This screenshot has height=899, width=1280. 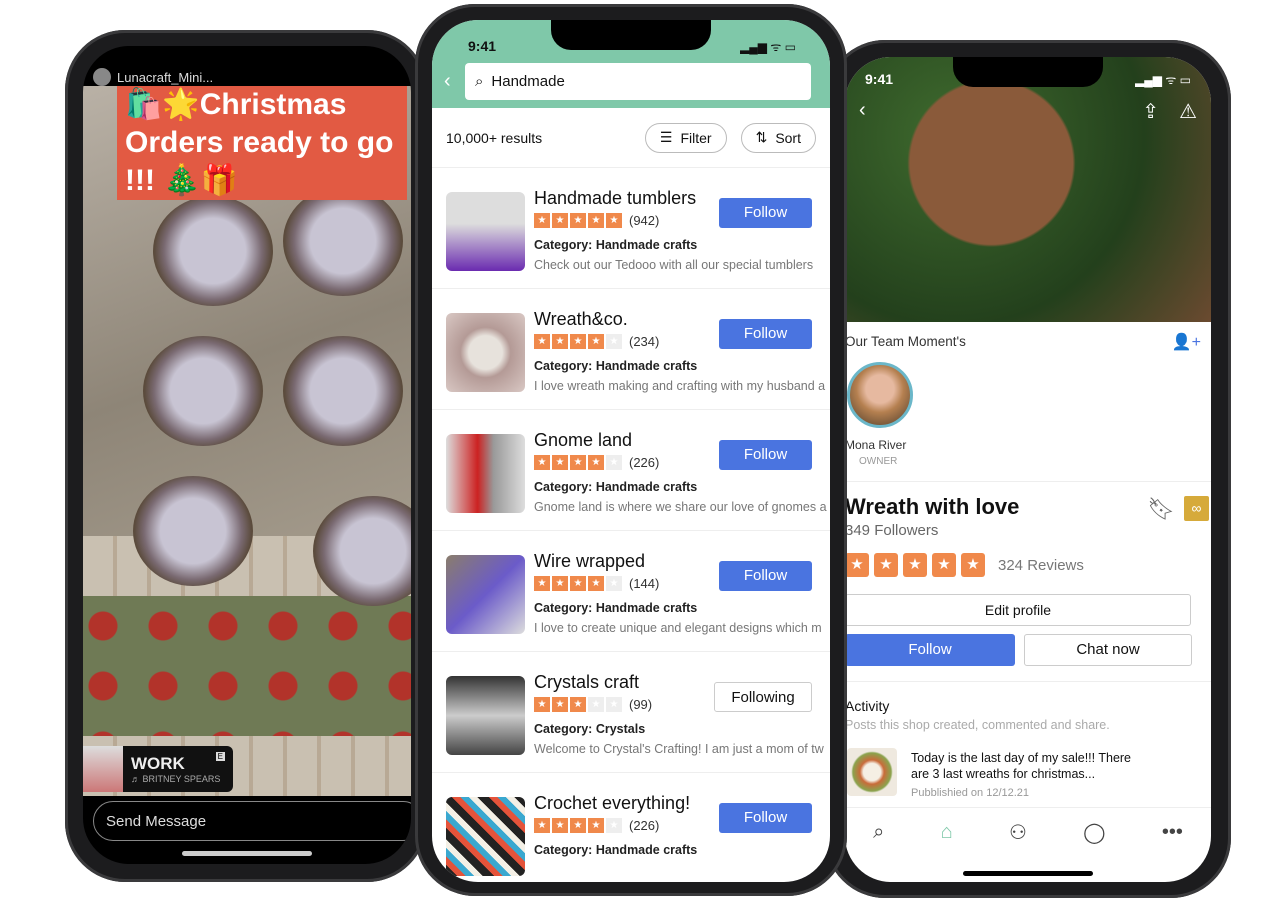 I want to click on shop-name: Wreath&co., so click(x=581, y=319).